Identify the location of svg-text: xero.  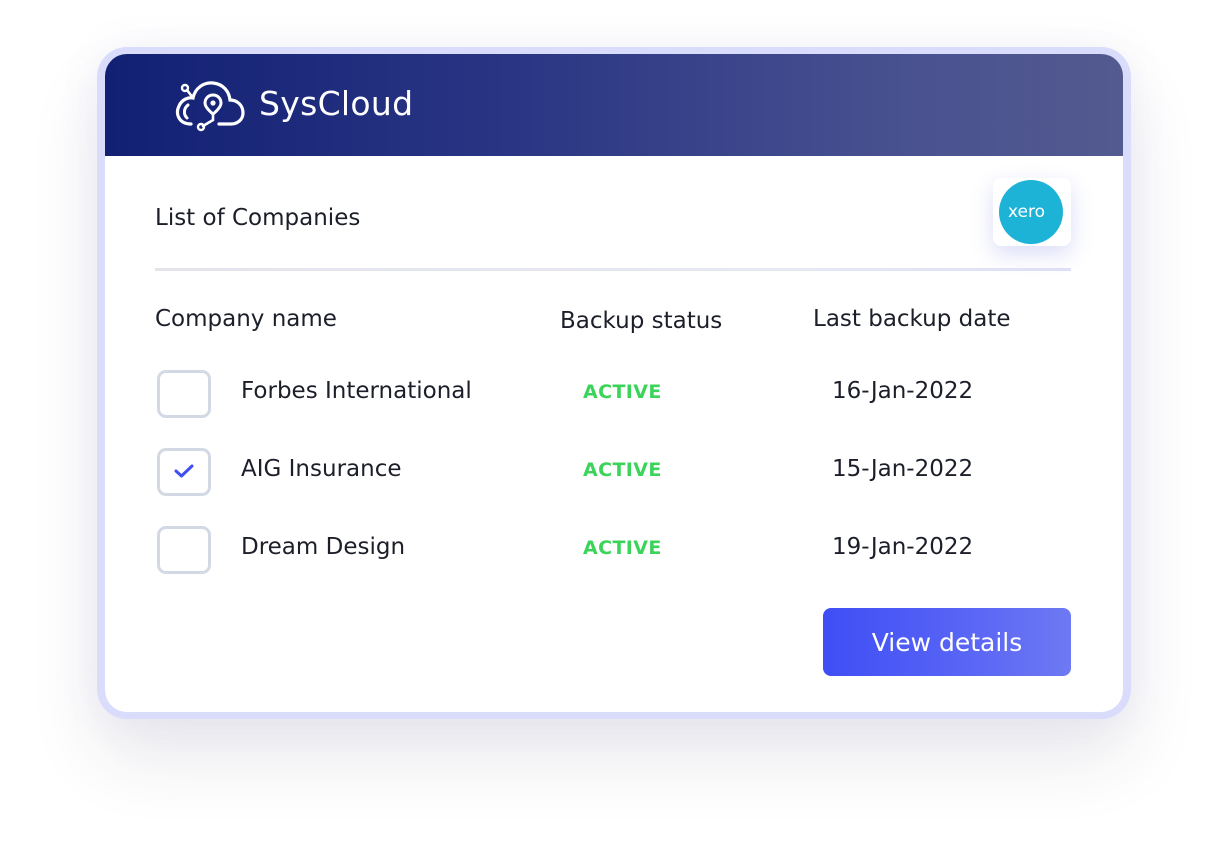
(1026, 212).